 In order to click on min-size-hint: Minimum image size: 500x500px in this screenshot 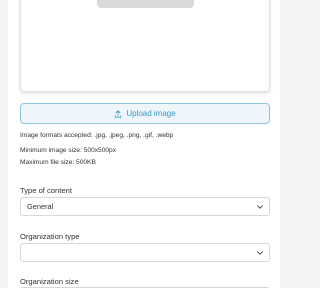, I will do `click(68, 150)`.